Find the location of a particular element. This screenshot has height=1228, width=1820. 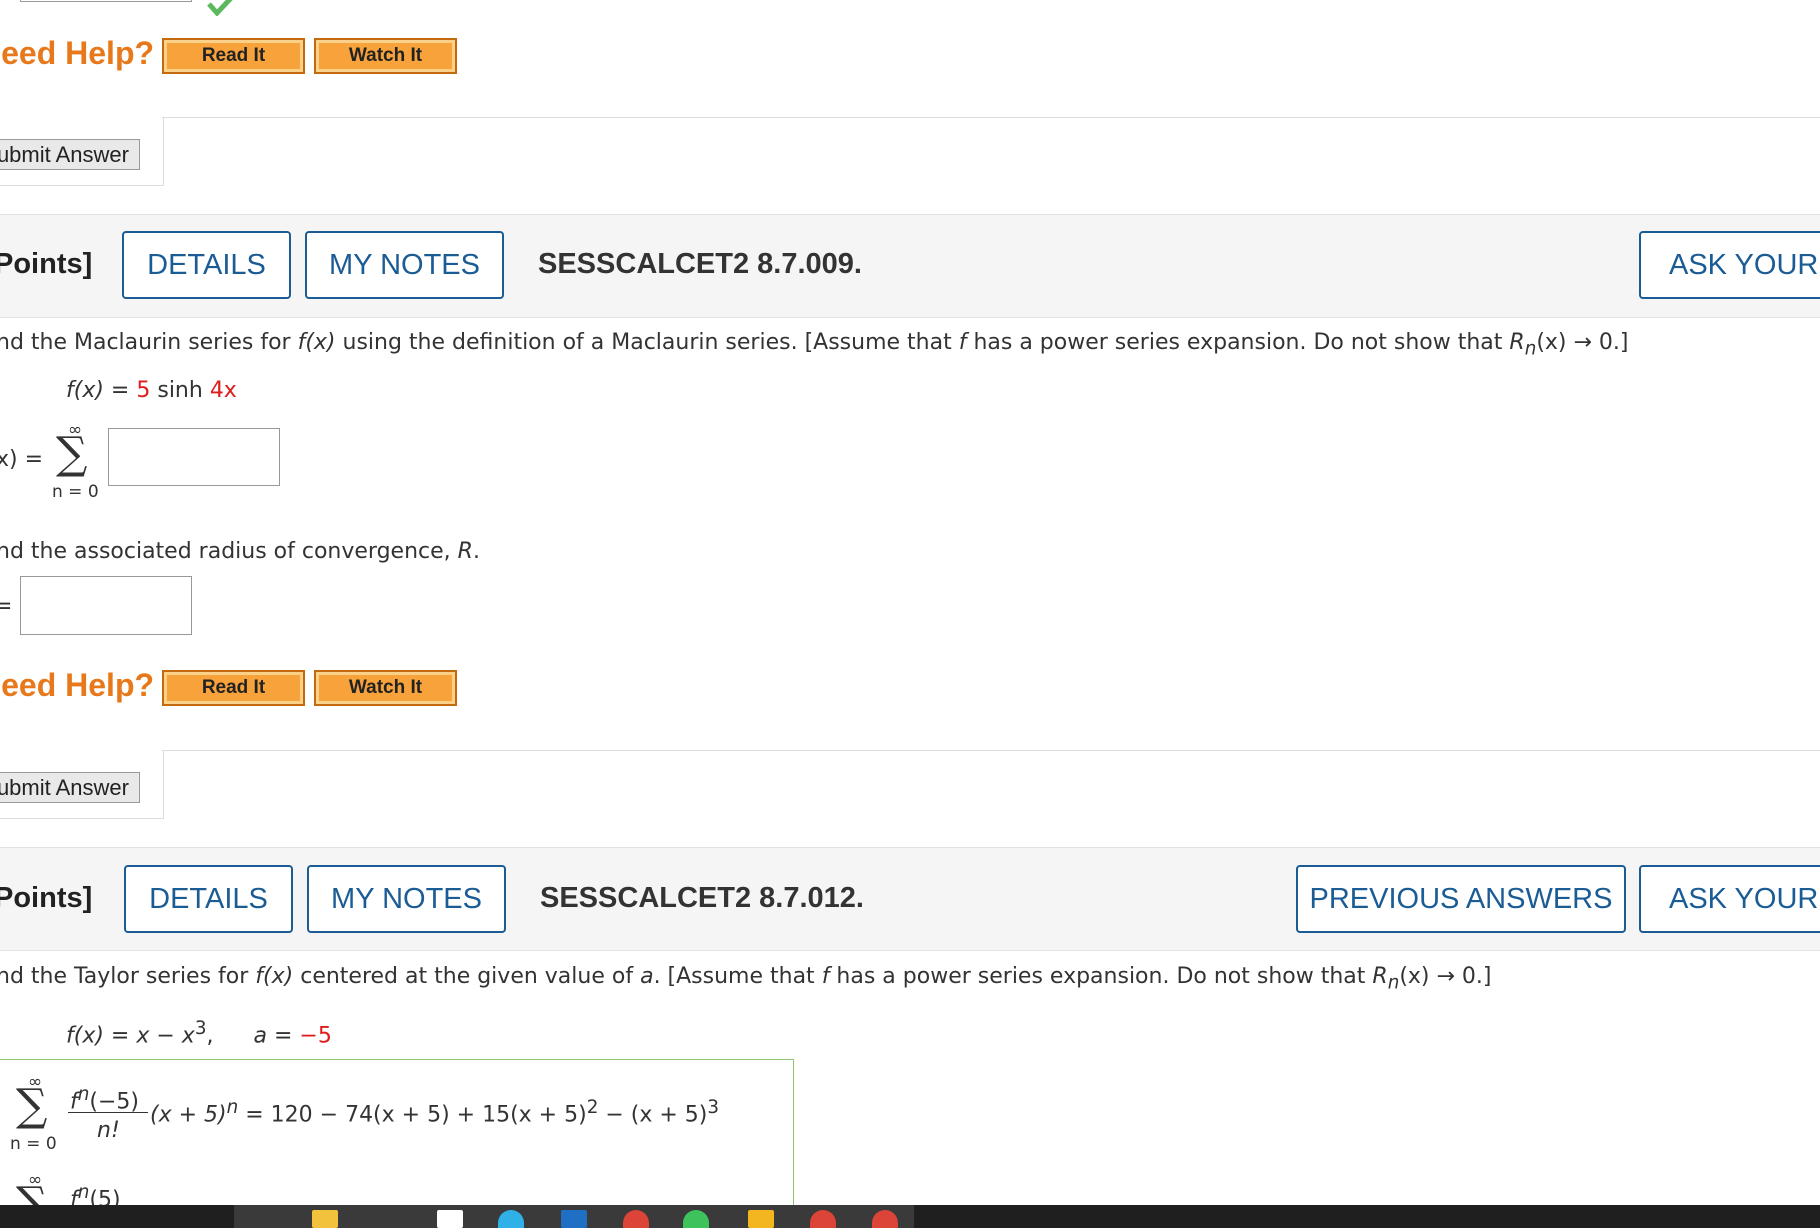

radius-answer-input is located at coordinates (106, 605).